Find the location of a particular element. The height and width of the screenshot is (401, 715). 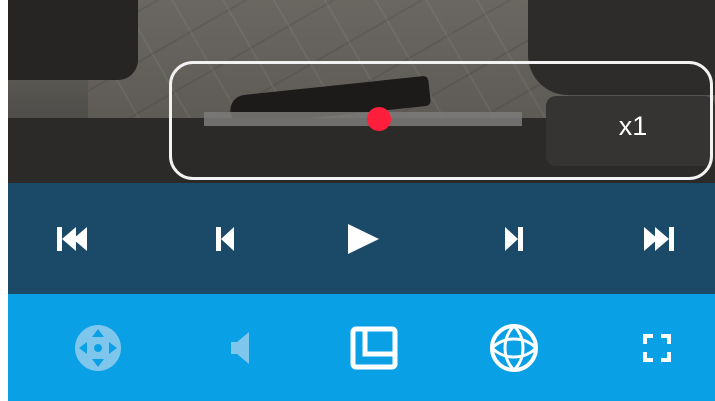

fisheye-button is located at coordinates (514, 347).